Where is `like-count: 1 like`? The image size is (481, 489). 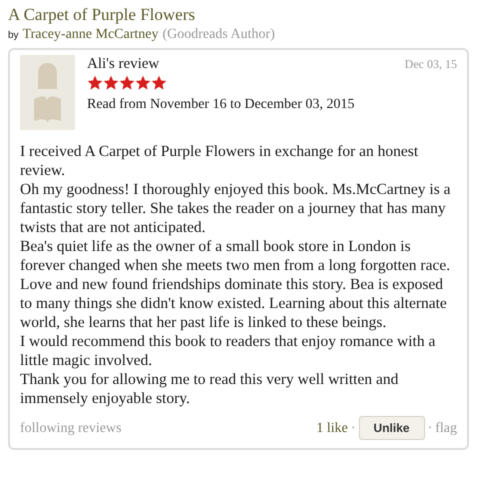 like-count: 1 like is located at coordinates (332, 428).